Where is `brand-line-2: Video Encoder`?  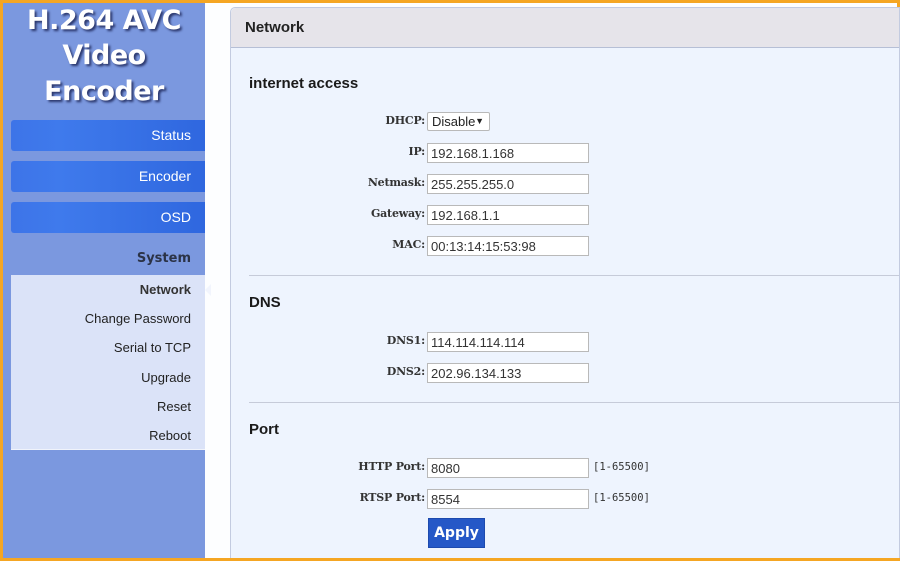
brand-line-2: Video Encoder is located at coordinates (104, 73).